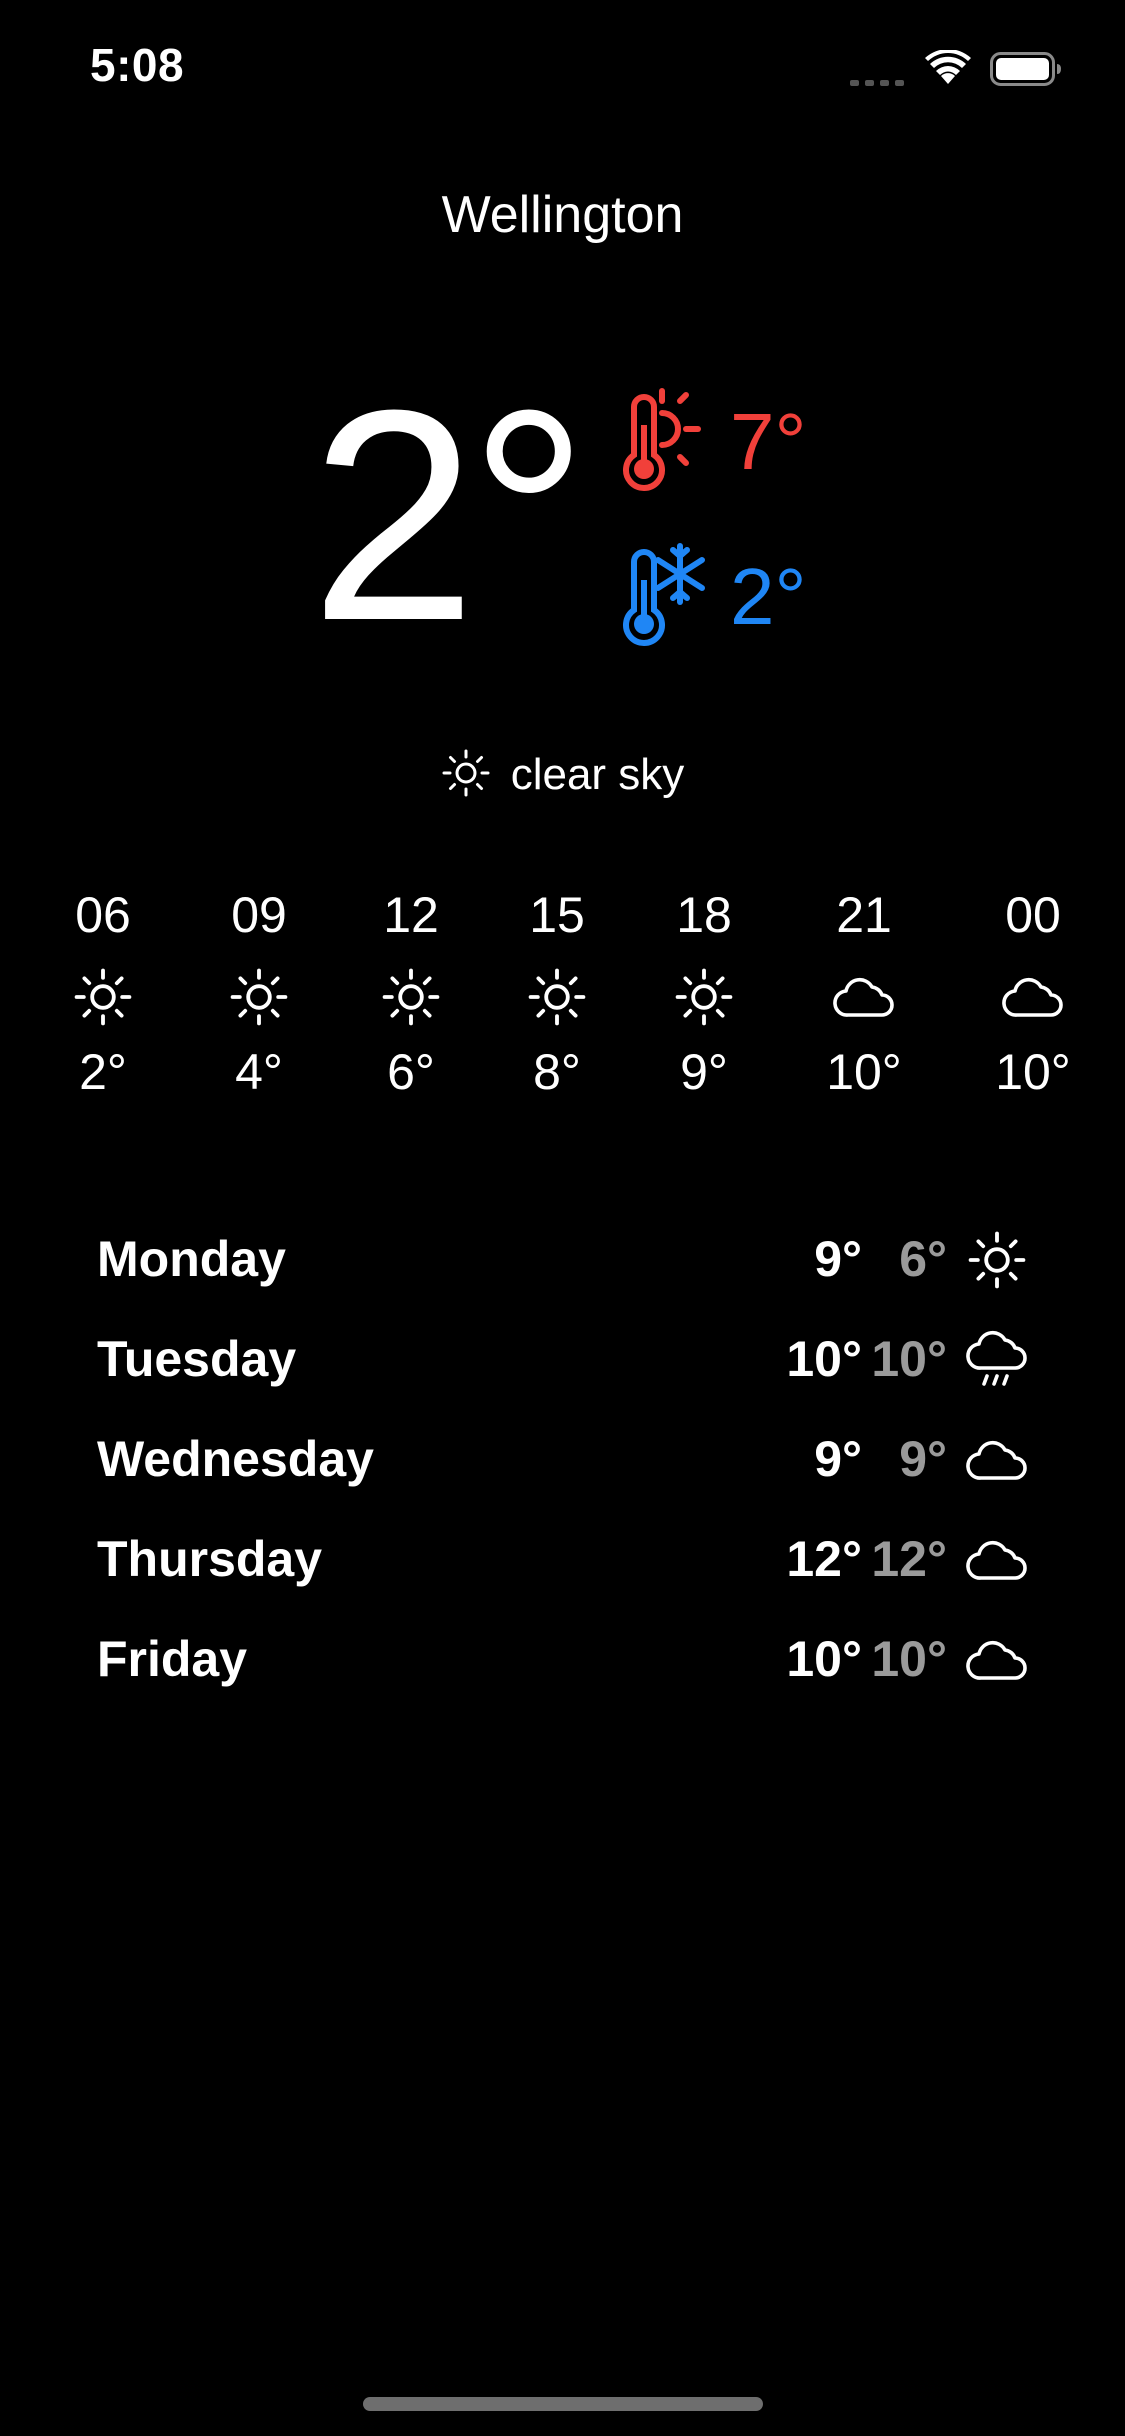 This screenshot has height=2436, width=1125. I want to click on cellular-signal-icon, so click(877, 83).